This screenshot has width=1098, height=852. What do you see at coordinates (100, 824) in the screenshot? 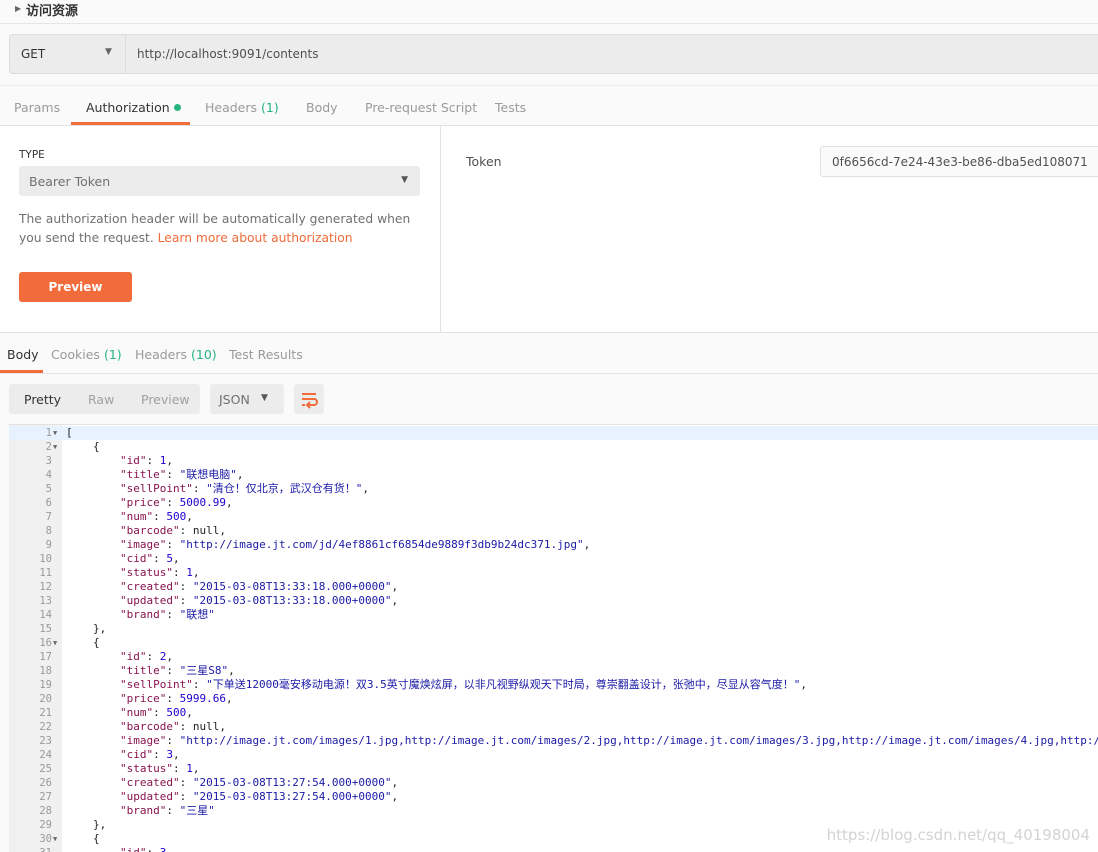
I see `json-punctuation: },` at bounding box center [100, 824].